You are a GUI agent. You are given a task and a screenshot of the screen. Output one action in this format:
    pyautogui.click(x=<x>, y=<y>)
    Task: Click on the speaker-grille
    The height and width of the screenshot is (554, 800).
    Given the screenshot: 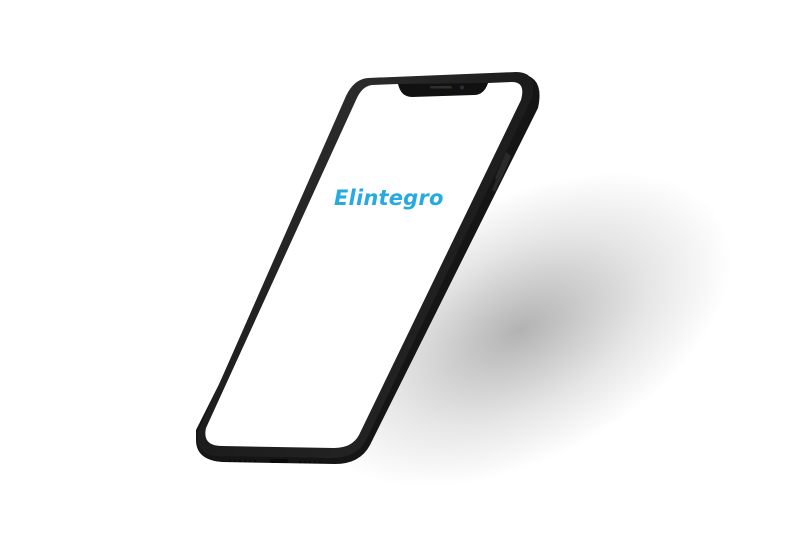 What is the action you would take?
    pyautogui.click(x=441, y=87)
    